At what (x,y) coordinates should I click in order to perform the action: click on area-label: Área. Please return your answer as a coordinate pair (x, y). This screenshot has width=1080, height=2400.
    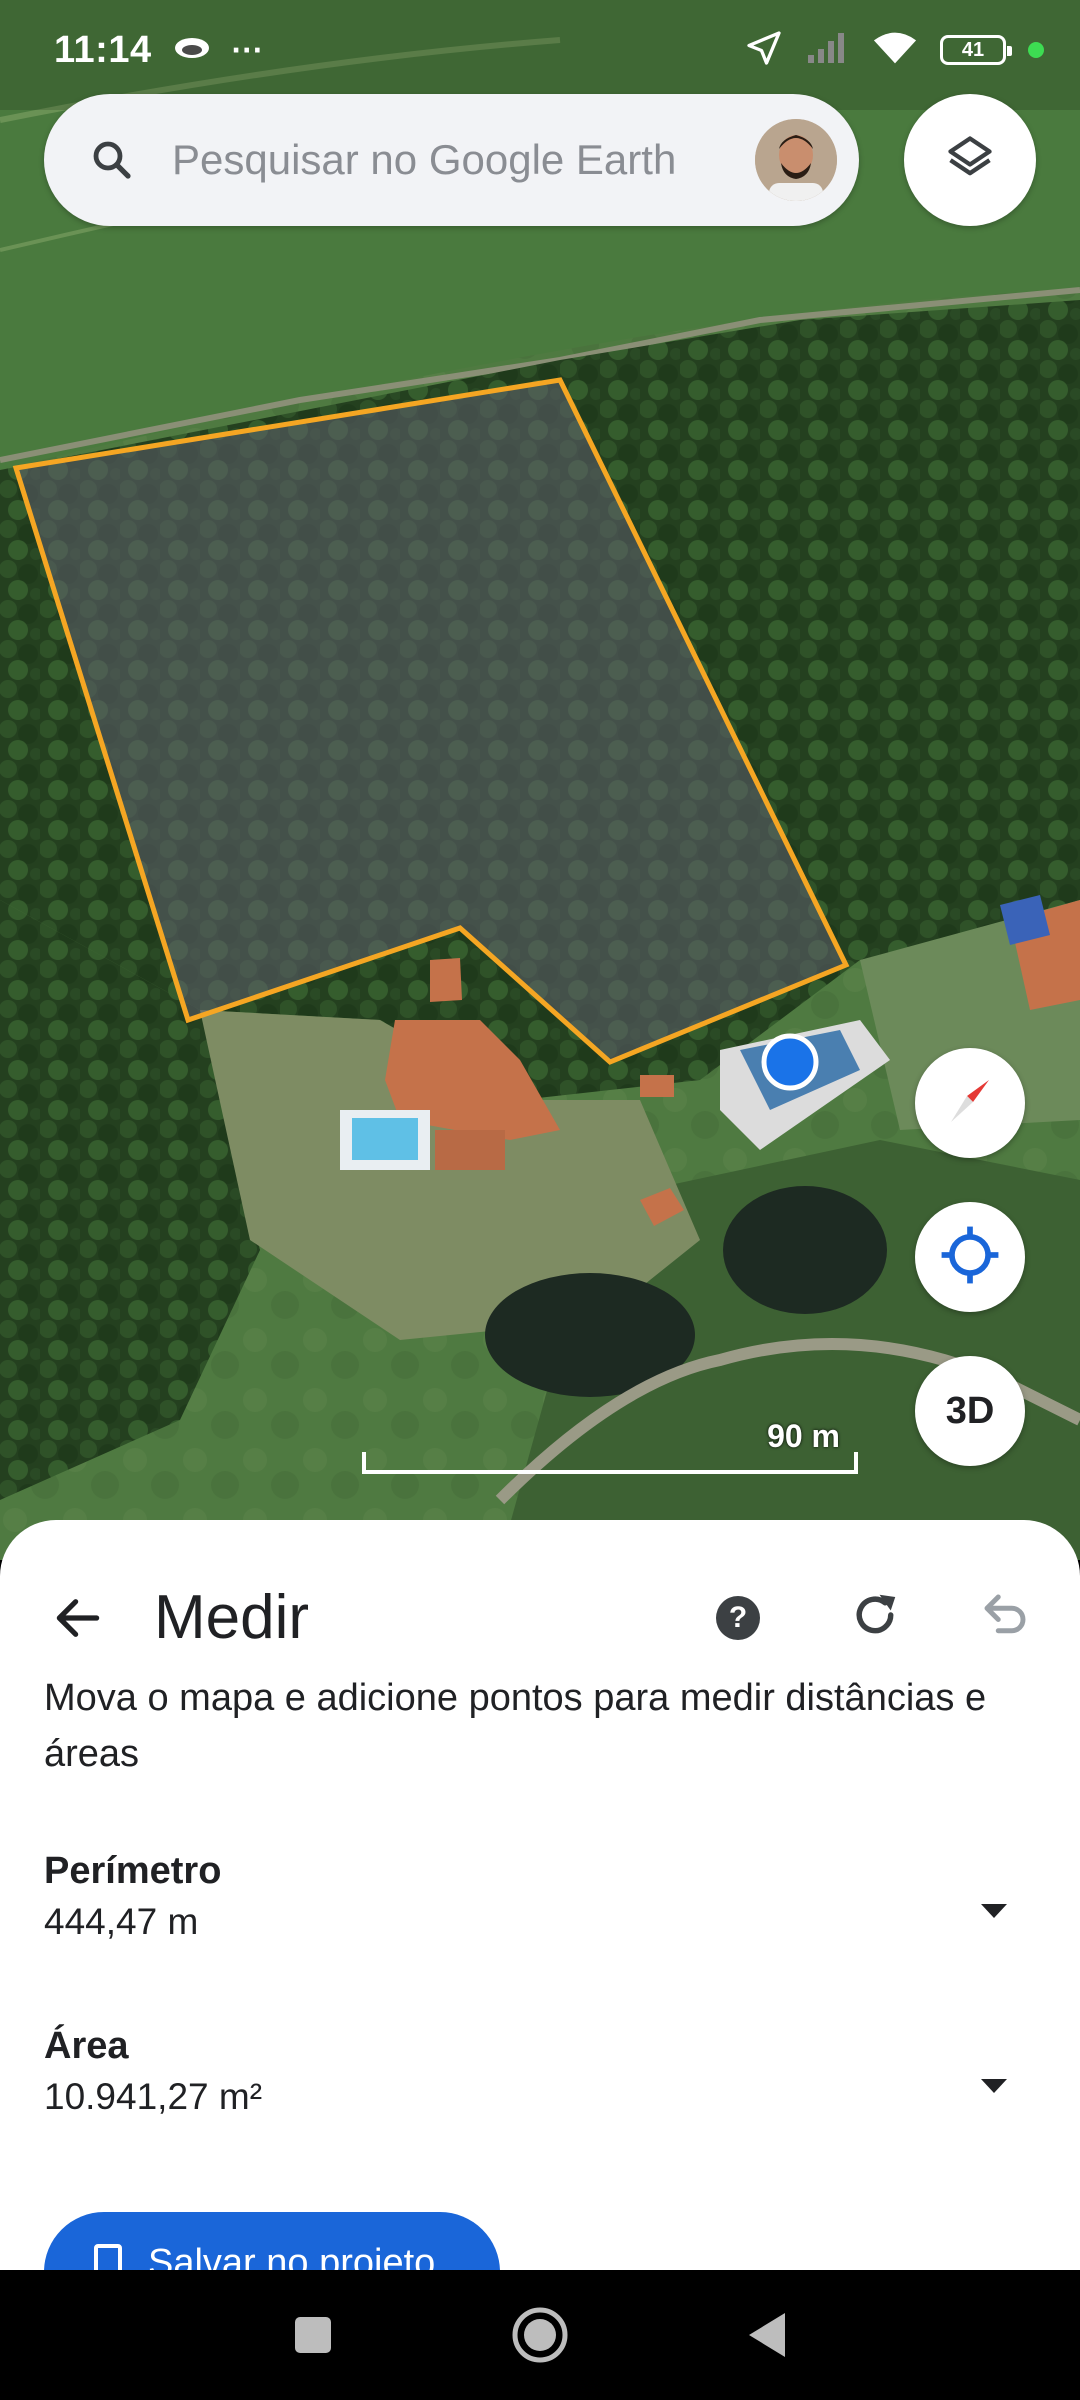
    Looking at the image, I should click on (86, 2046).